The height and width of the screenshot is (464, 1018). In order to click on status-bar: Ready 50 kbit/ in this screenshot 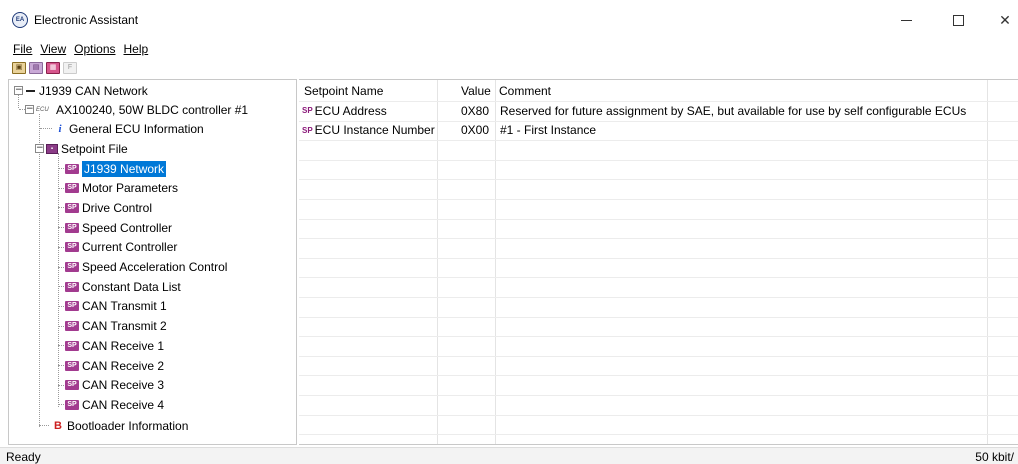, I will do `click(509, 455)`.